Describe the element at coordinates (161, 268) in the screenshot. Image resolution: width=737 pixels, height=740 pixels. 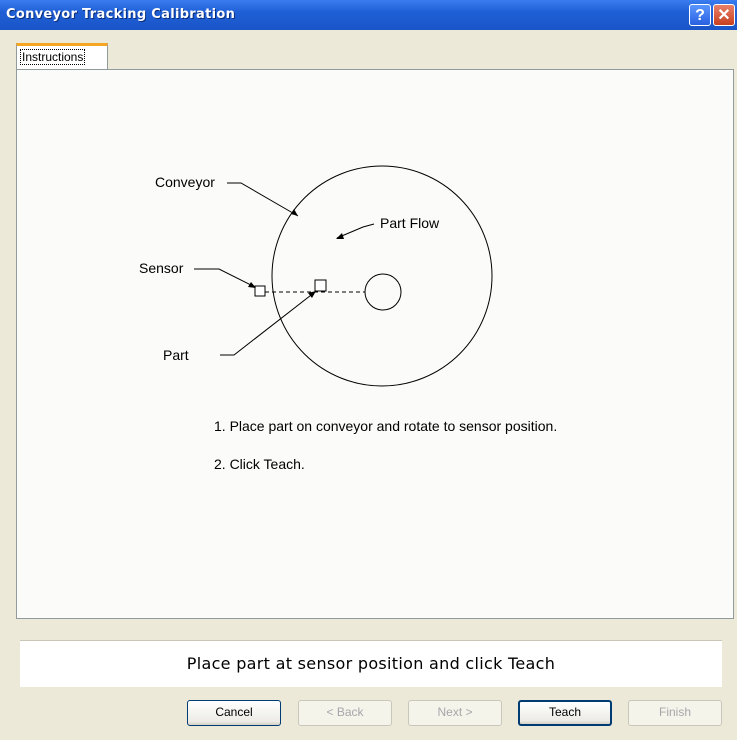
I see `label-sensor: Sensor` at that location.